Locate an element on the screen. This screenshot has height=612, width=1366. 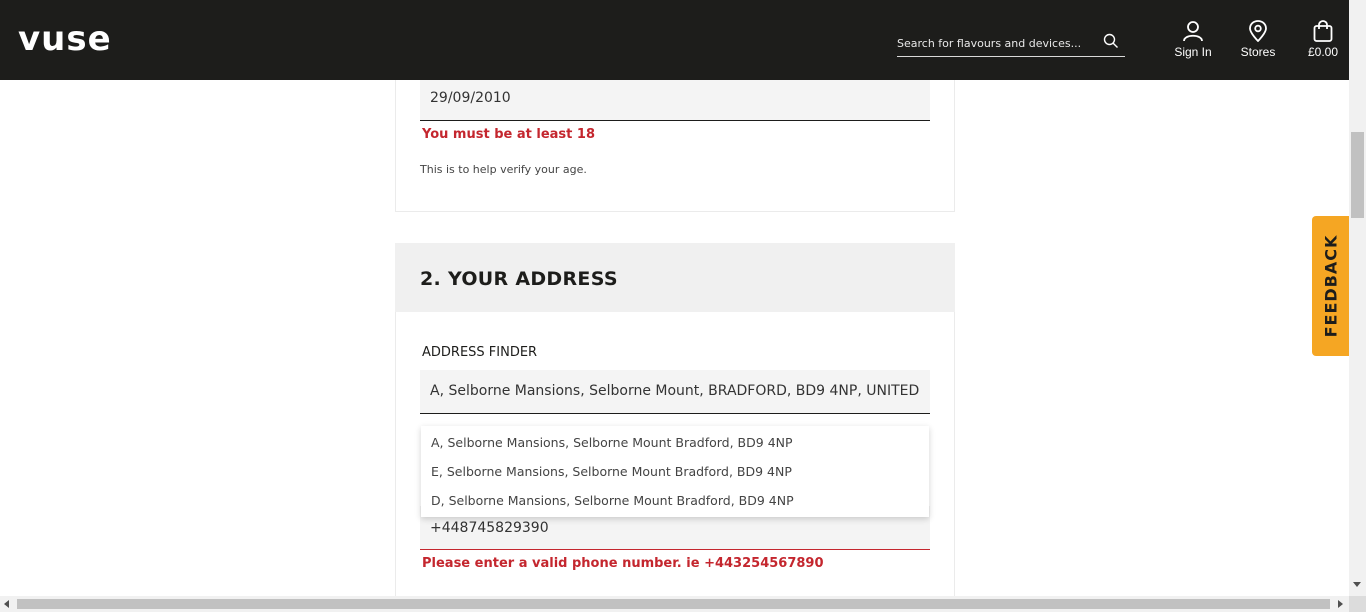
feedback-tab: FEEDBACK is located at coordinates (1330, 286).